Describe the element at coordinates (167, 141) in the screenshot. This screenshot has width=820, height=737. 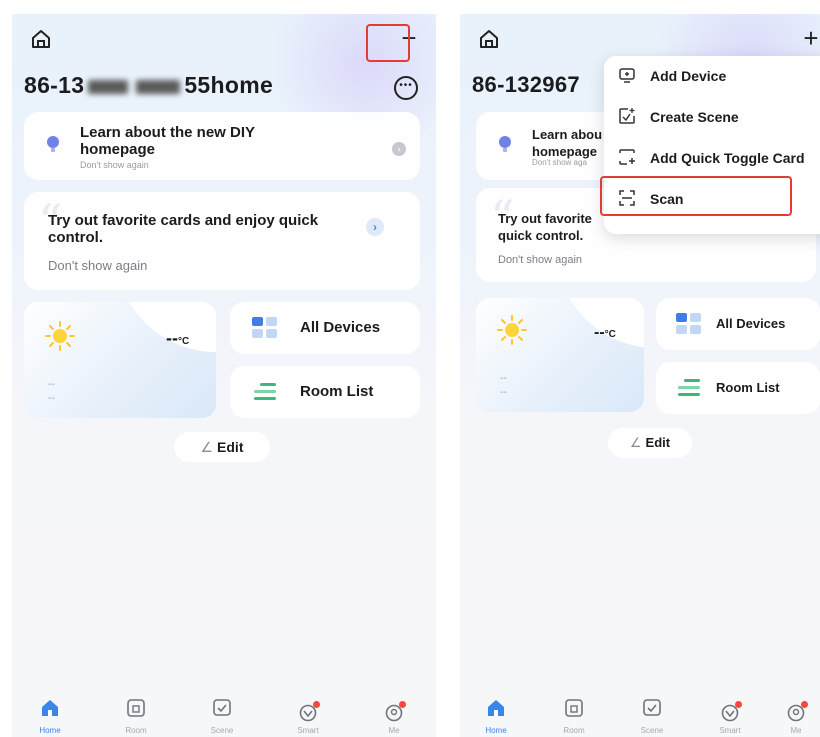
I see `tip-card-title: Learn about the new DIY homepage` at that location.